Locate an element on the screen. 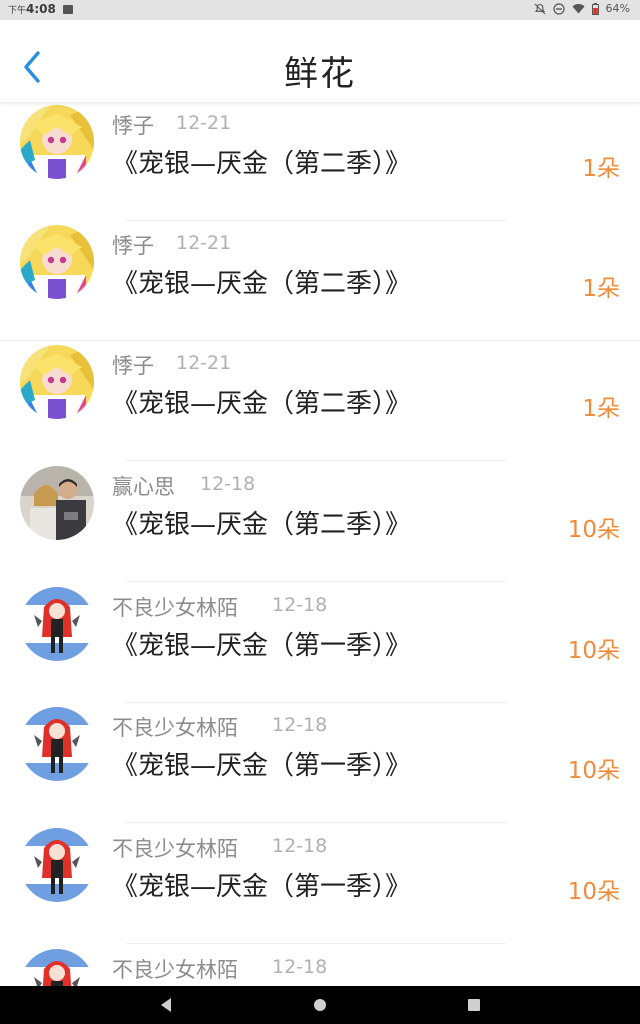 The image size is (640, 1024). recents-square-icon is located at coordinates (474, 1005).